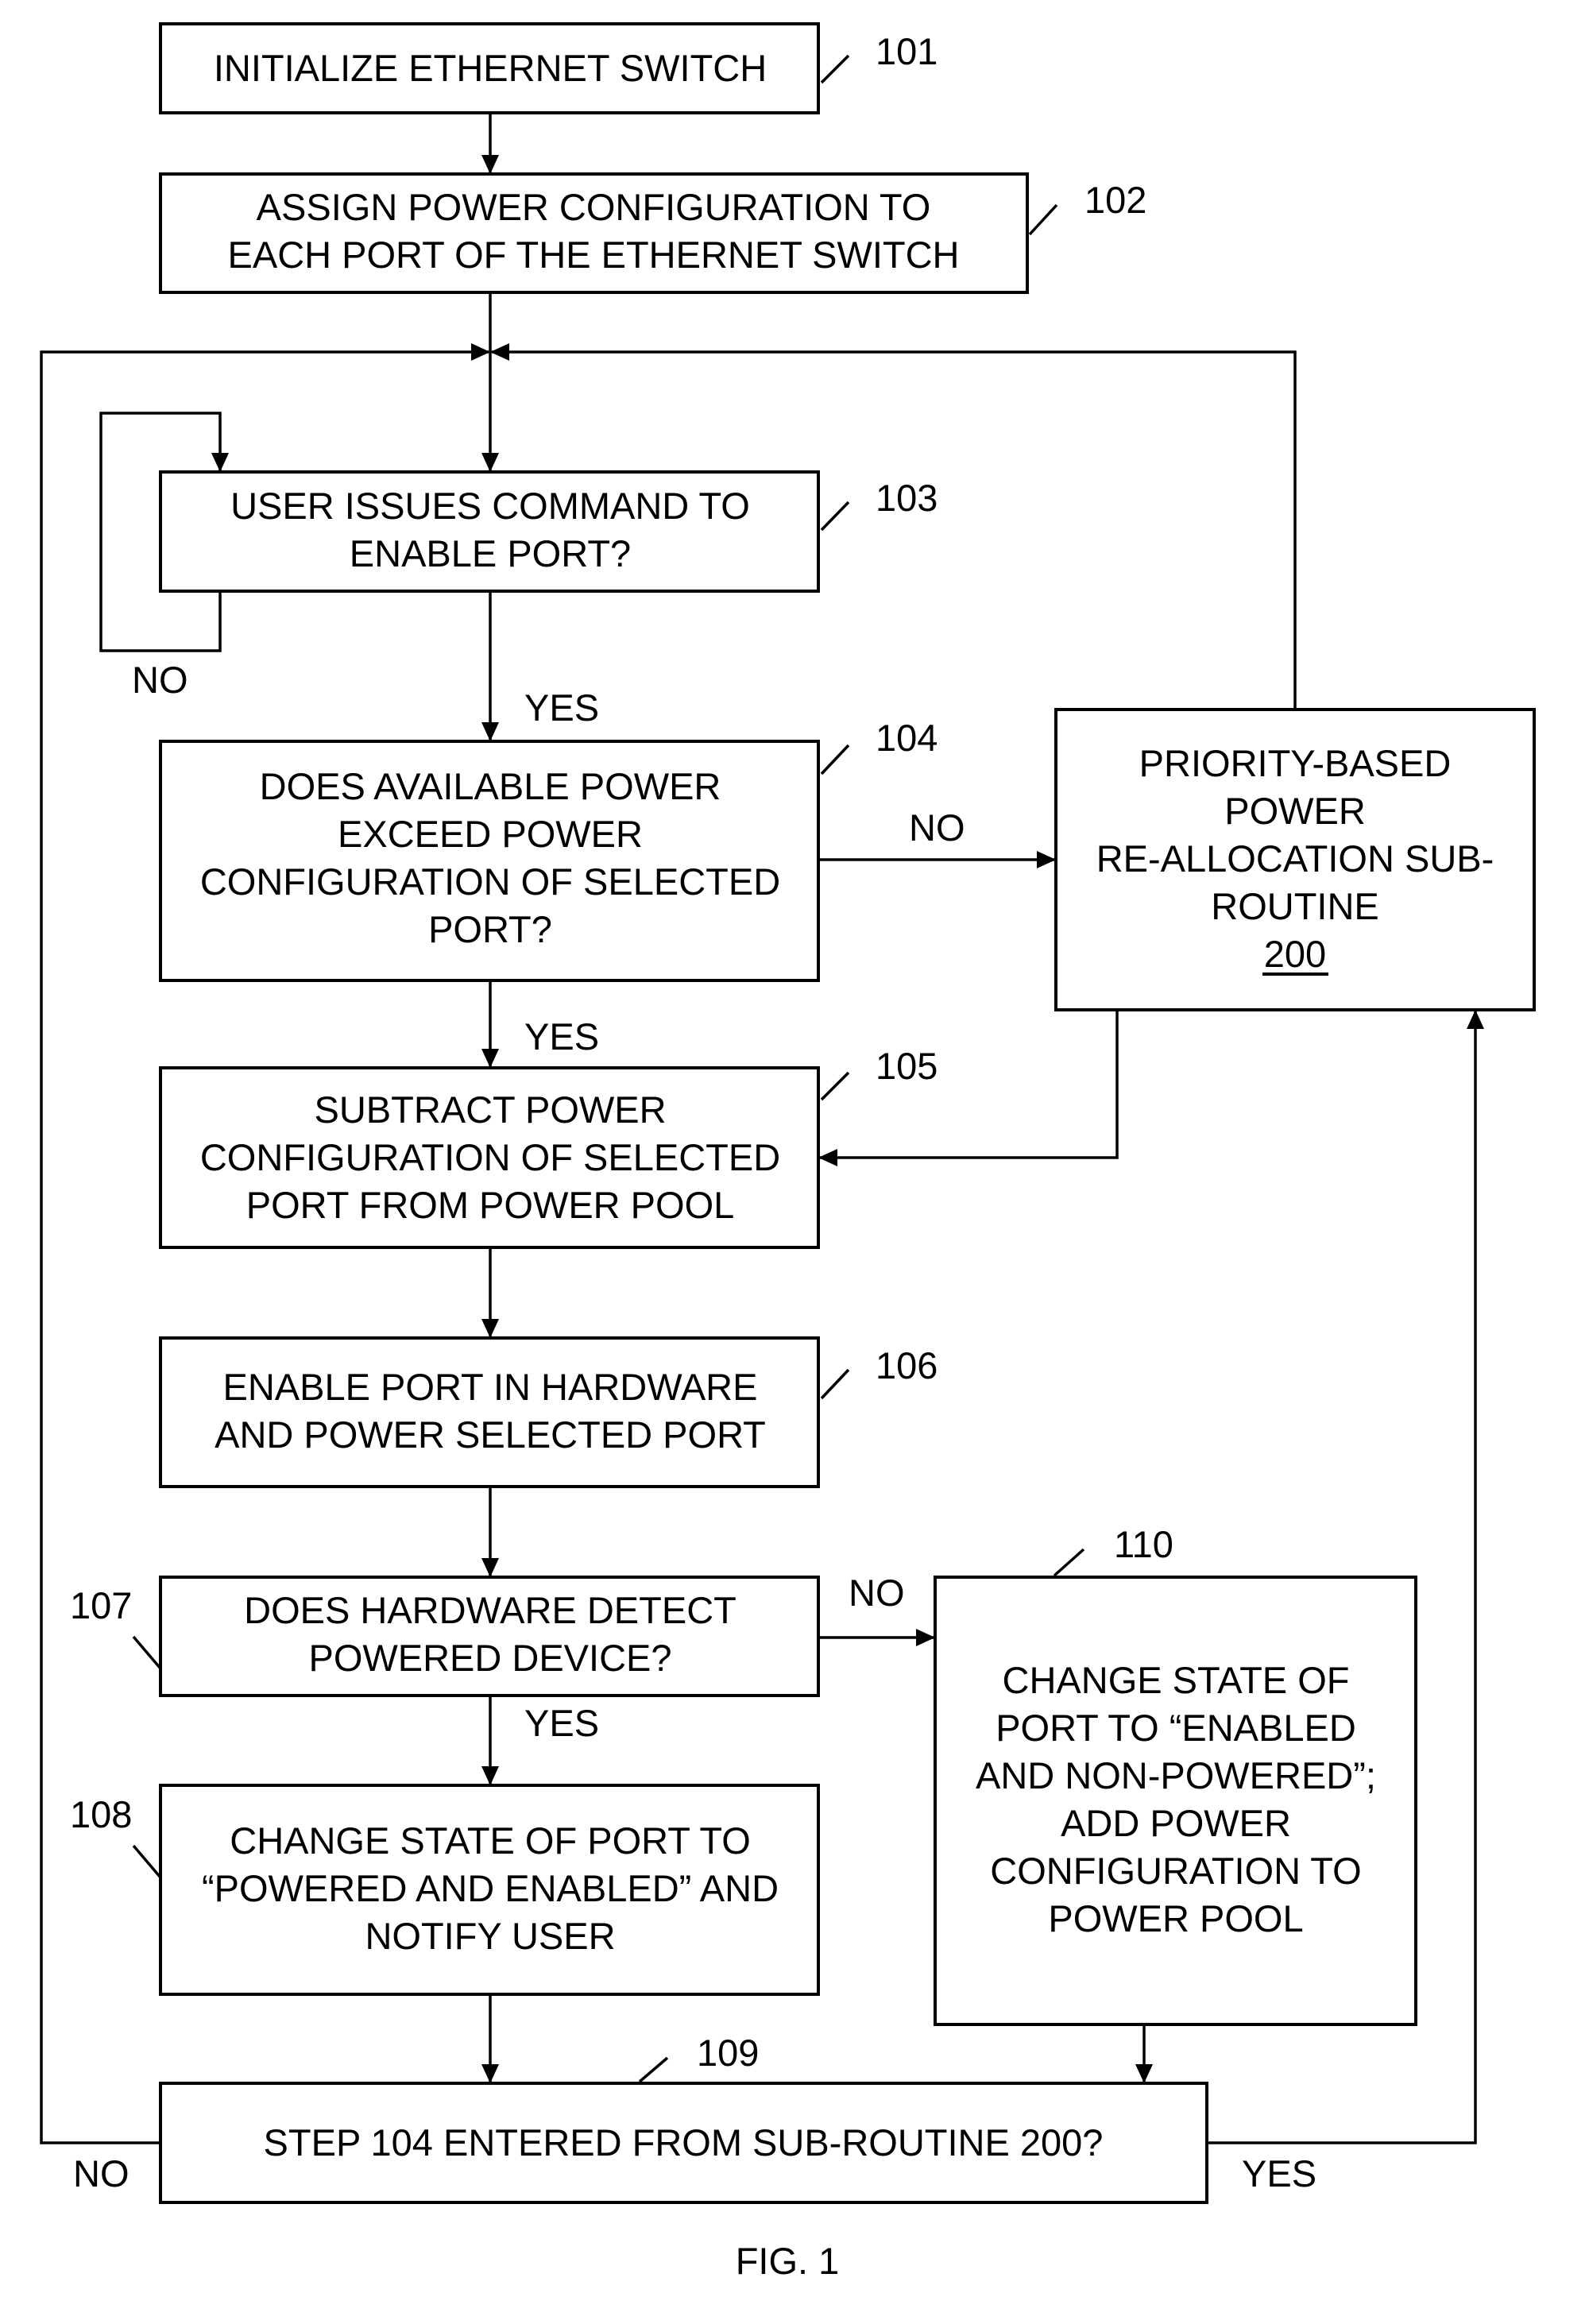 This screenshot has width=1589, height=2324. I want to click on ref-102: 102, so click(1115, 200).